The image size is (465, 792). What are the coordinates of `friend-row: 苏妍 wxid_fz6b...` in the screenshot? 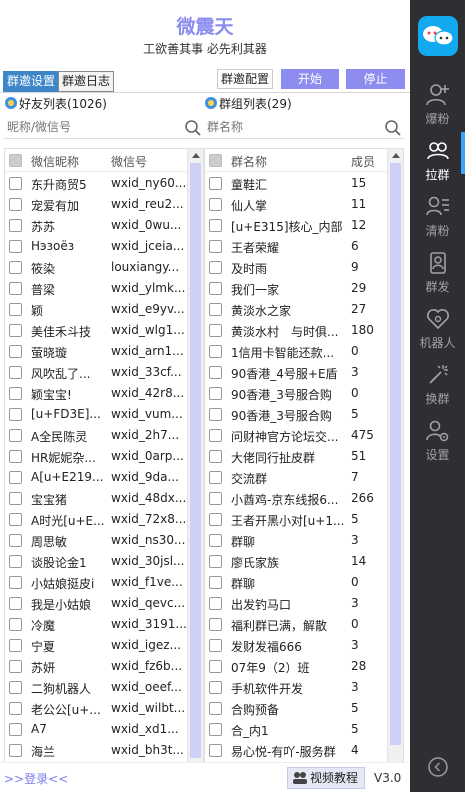 It's located at (96, 666).